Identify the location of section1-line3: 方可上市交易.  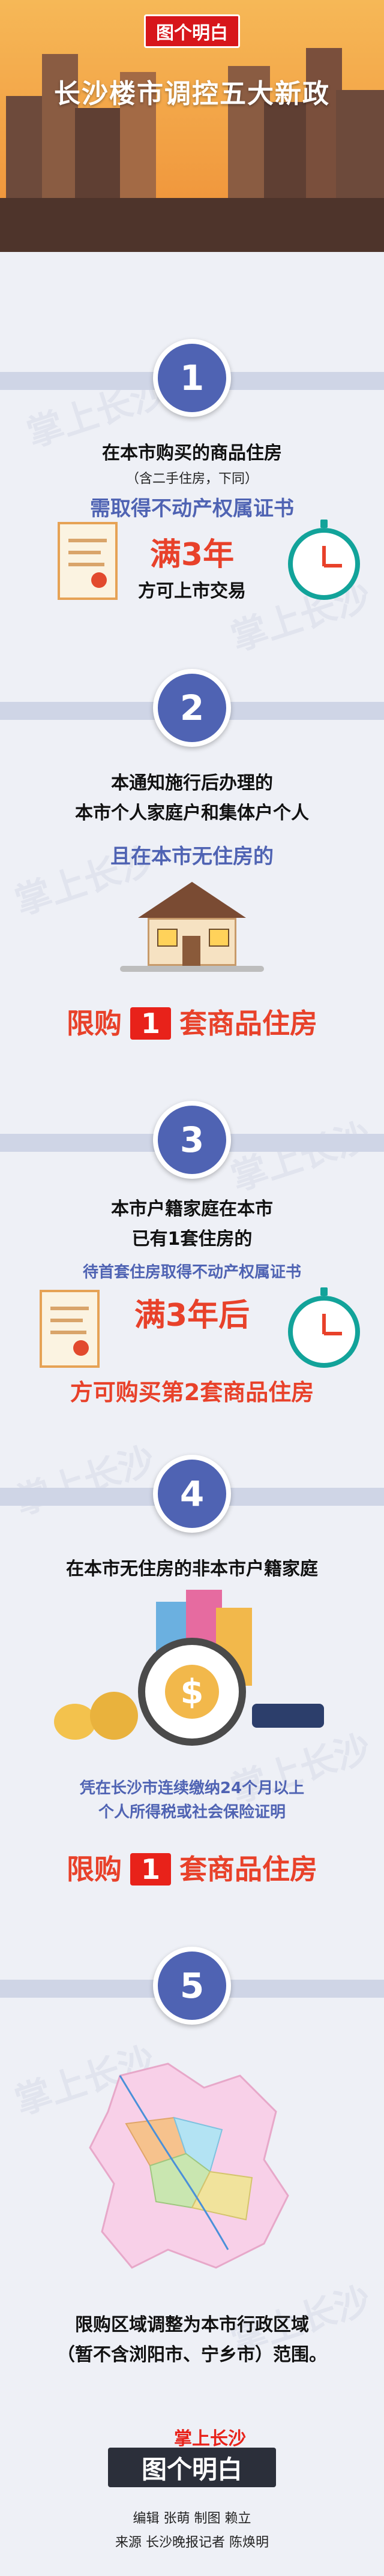
(192, 591).